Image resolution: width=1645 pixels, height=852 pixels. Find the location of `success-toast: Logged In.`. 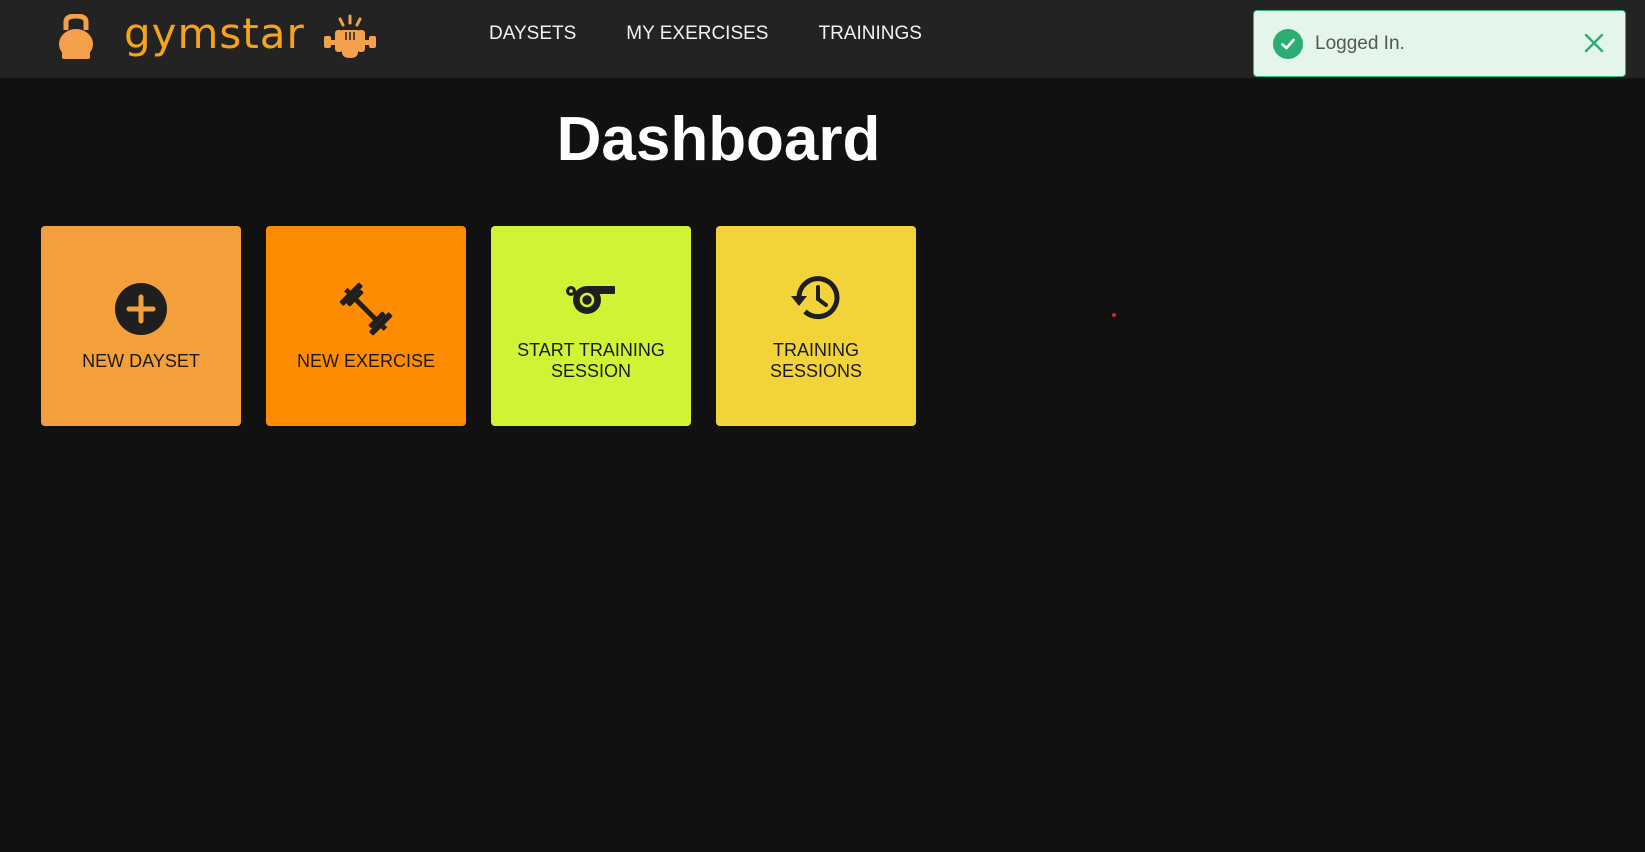

success-toast: Logged In. is located at coordinates (1439, 43).